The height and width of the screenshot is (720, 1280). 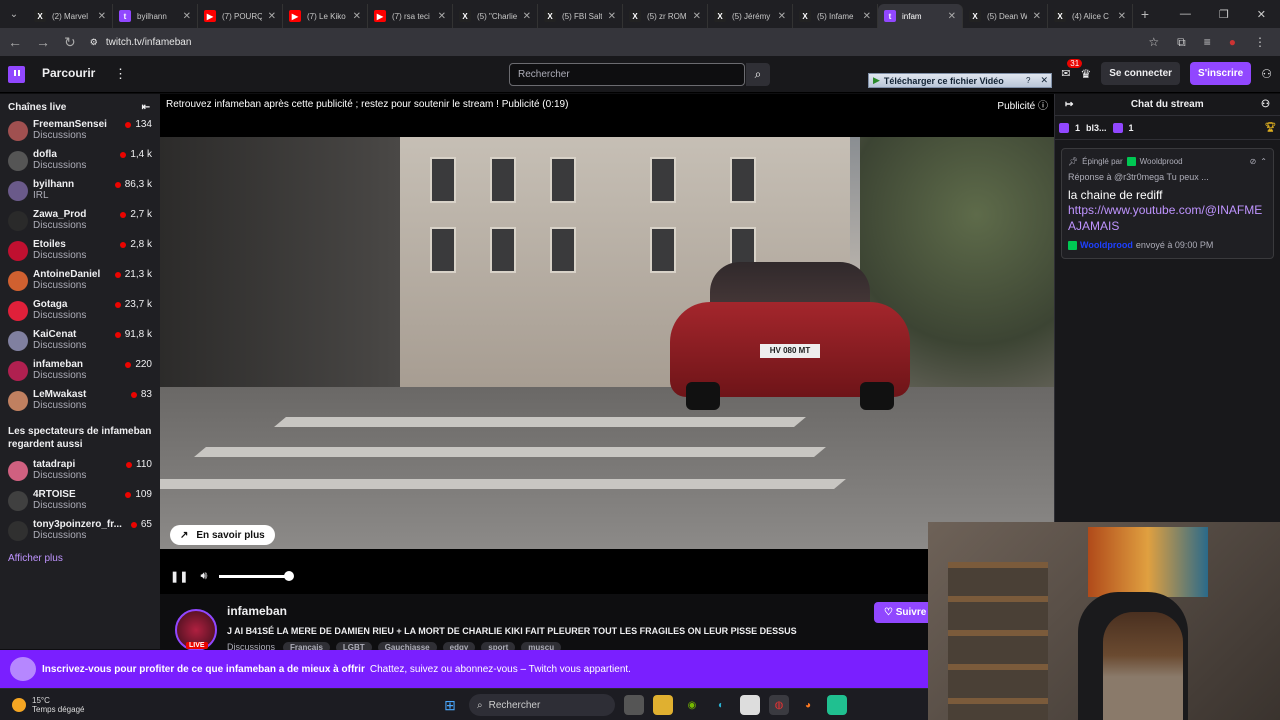 What do you see at coordinates (80, 252) in the screenshot?
I see `sidebar-channel: Etoiles Discussions 2,8 k` at bounding box center [80, 252].